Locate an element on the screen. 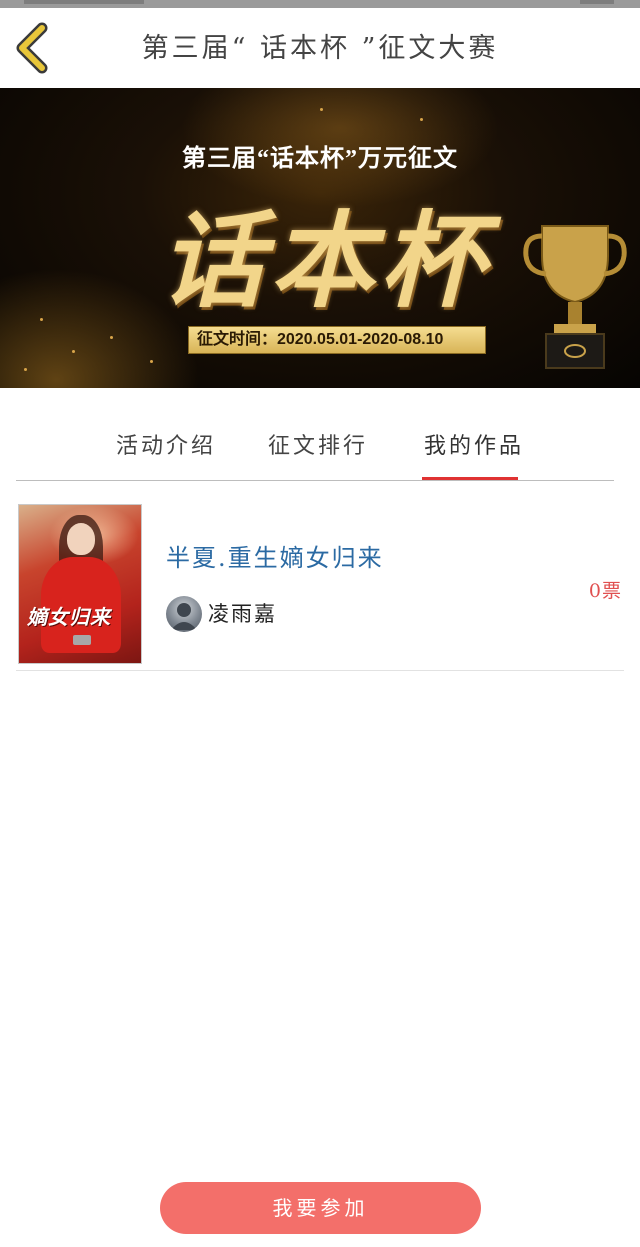 Image resolution: width=640 pixels, height=1247 pixels. tab-my-works: 我的作品 is located at coordinates (474, 444).